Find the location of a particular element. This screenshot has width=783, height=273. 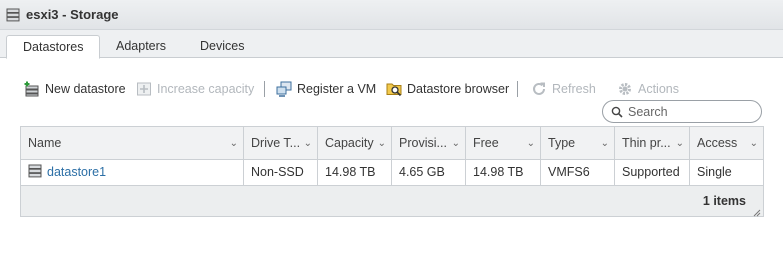

cell-access: Single is located at coordinates (714, 172).